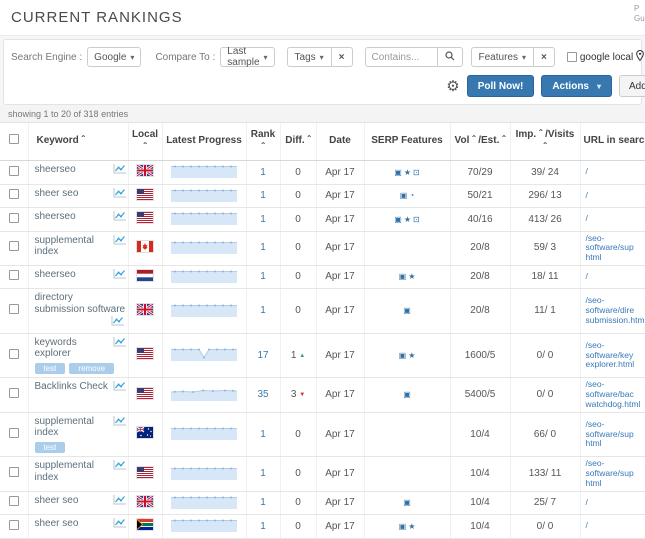 This screenshot has width=645, height=539. What do you see at coordinates (78, 142) in the screenshot?
I see `column-header-keyword: Keyword ˆ` at bounding box center [78, 142].